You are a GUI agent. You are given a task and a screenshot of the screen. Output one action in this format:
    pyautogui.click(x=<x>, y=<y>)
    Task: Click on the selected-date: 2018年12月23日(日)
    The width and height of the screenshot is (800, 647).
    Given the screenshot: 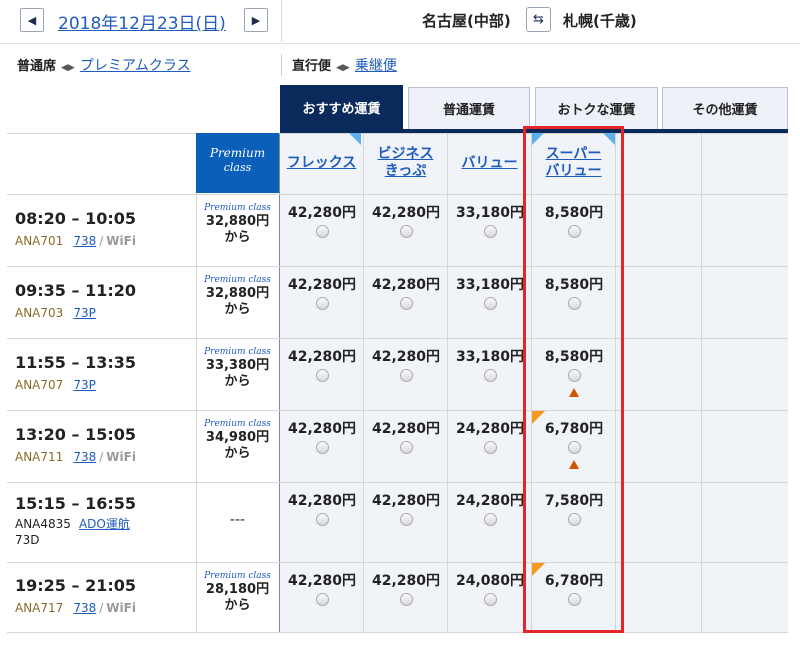 What is the action you would take?
    pyautogui.click(x=142, y=21)
    